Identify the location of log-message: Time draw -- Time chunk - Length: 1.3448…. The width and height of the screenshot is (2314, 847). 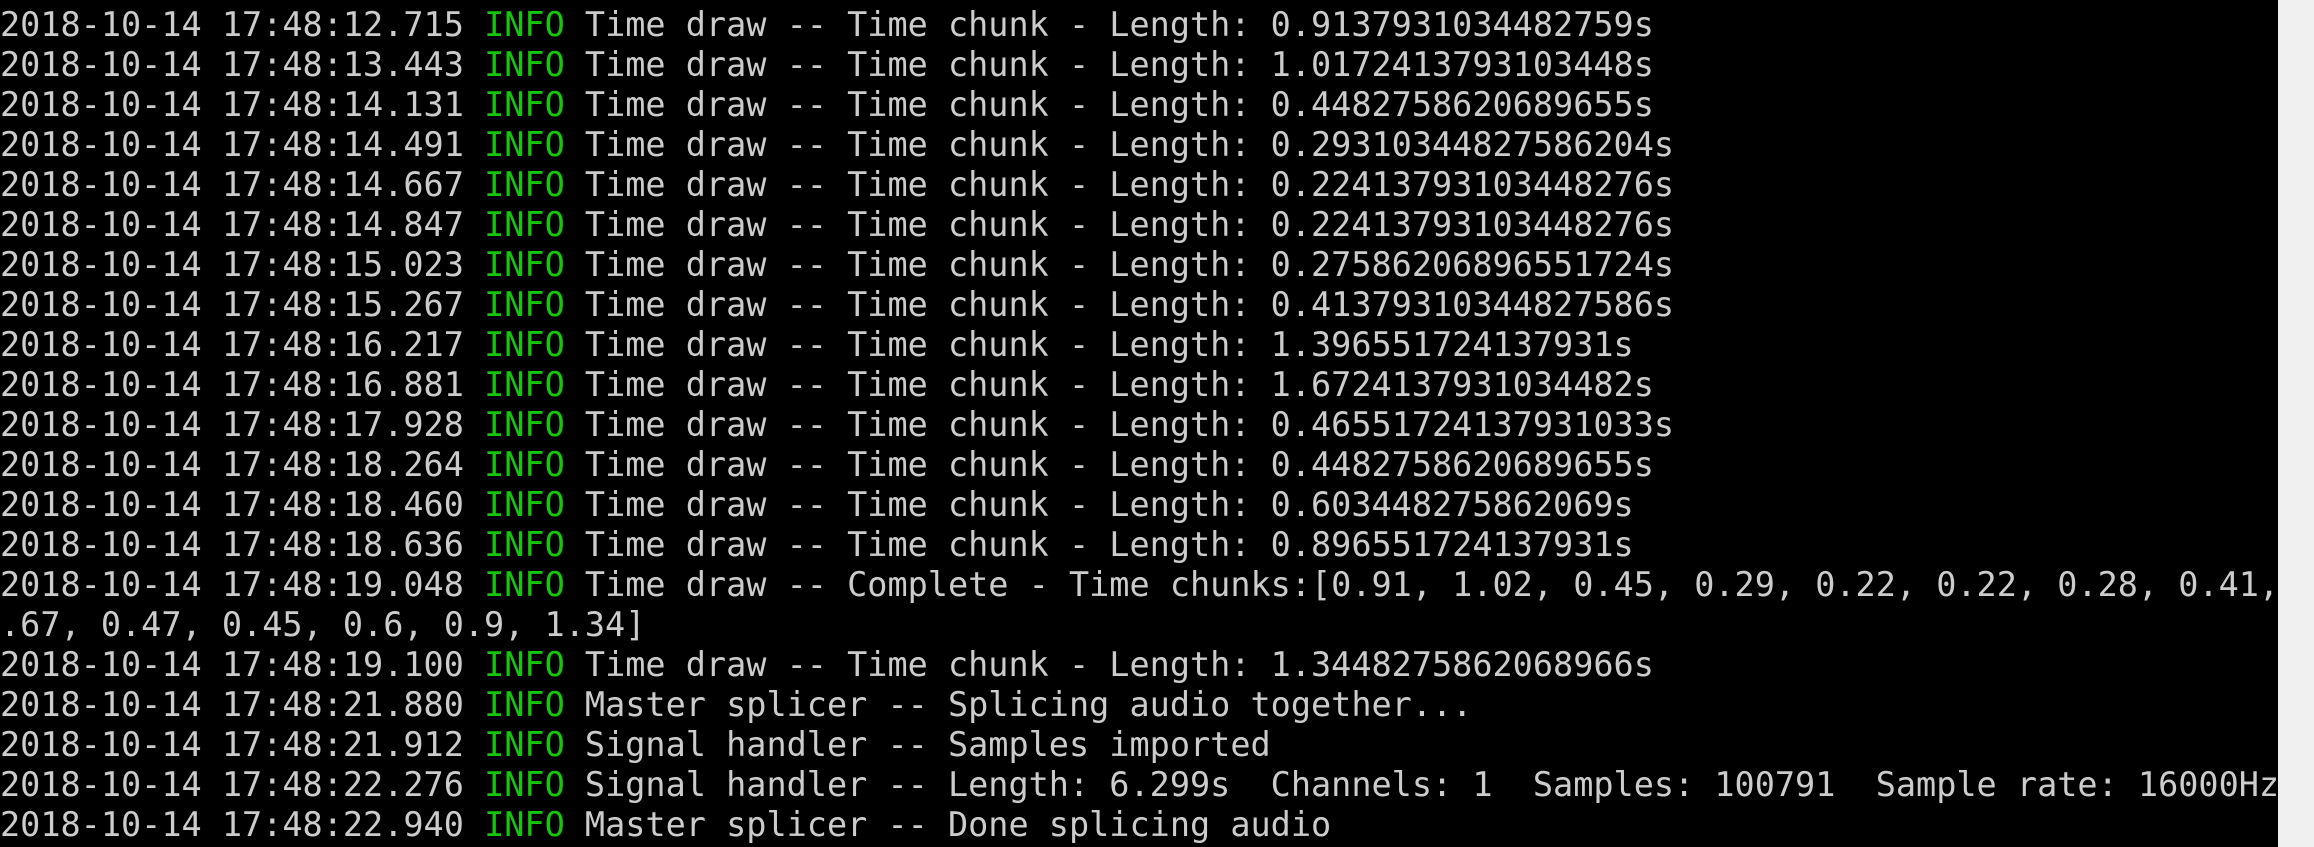
(1119, 664).